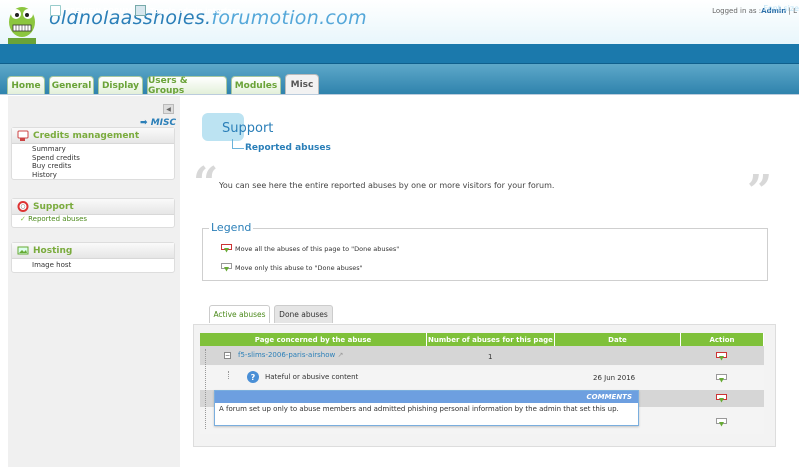  I want to click on support-box: Support ✓ Reported abuses, so click(93, 213).